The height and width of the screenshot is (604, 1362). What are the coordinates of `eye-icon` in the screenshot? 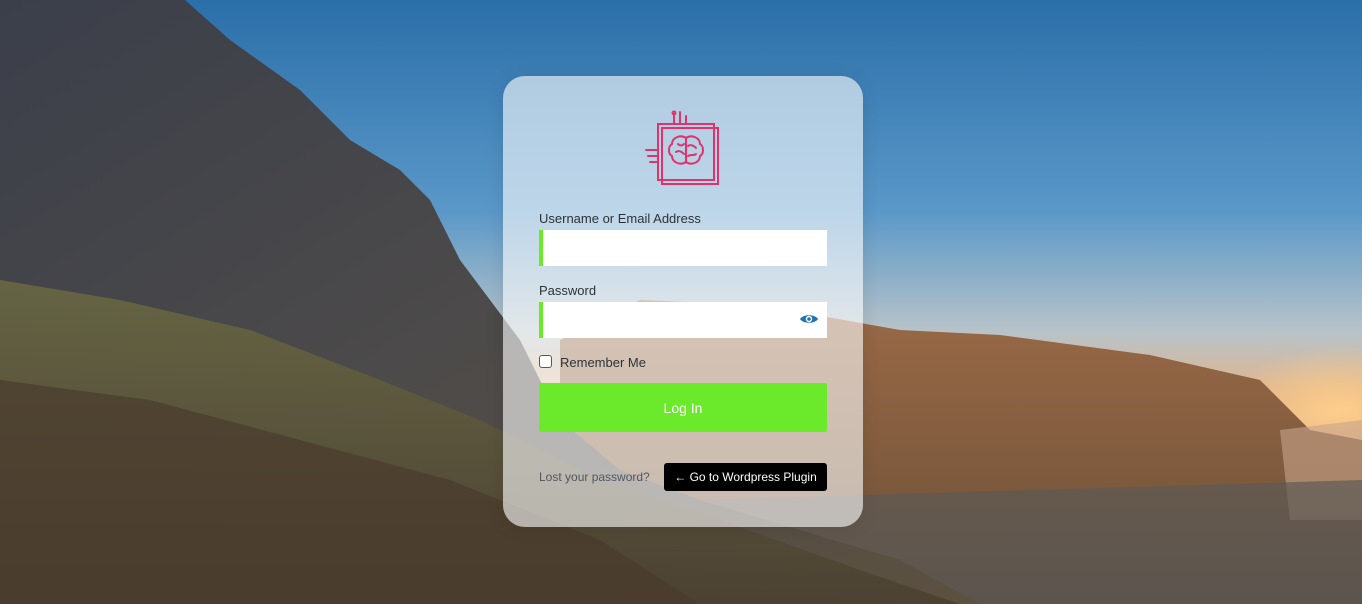 It's located at (809, 319).